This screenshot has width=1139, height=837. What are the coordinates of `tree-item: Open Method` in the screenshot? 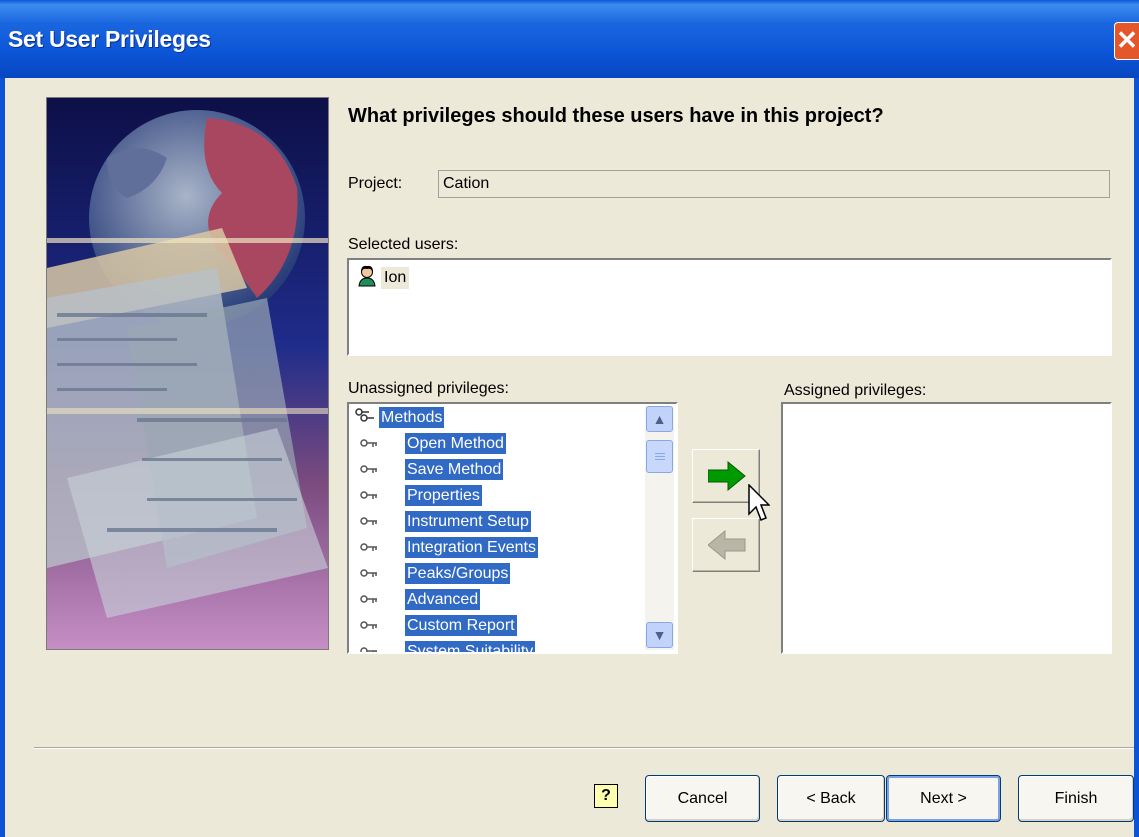 It's located at (499, 443).